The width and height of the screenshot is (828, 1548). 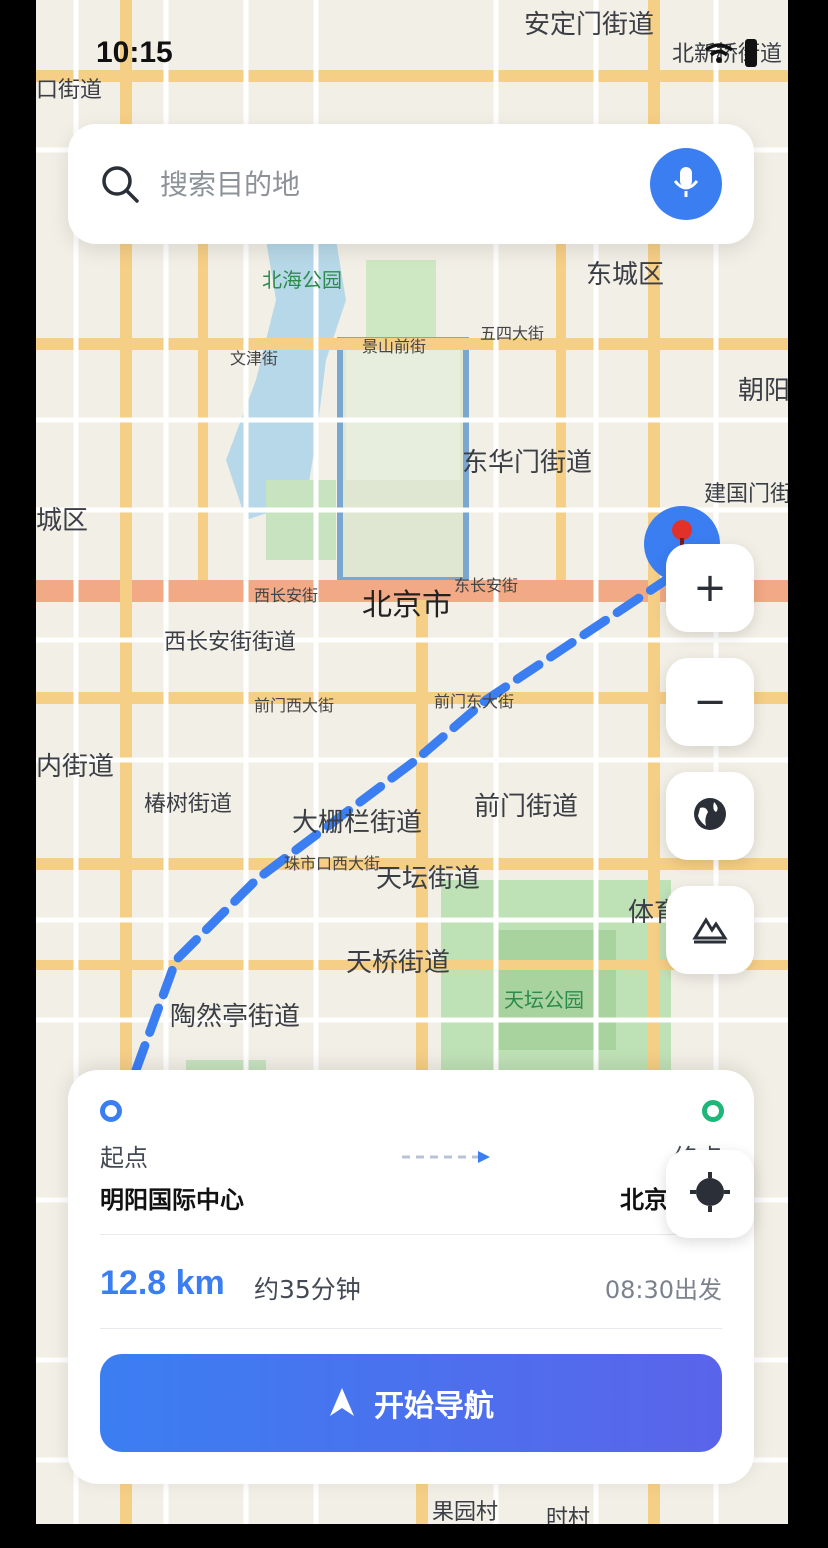 I want to click on map-label: 内街道, so click(x=75, y=767).